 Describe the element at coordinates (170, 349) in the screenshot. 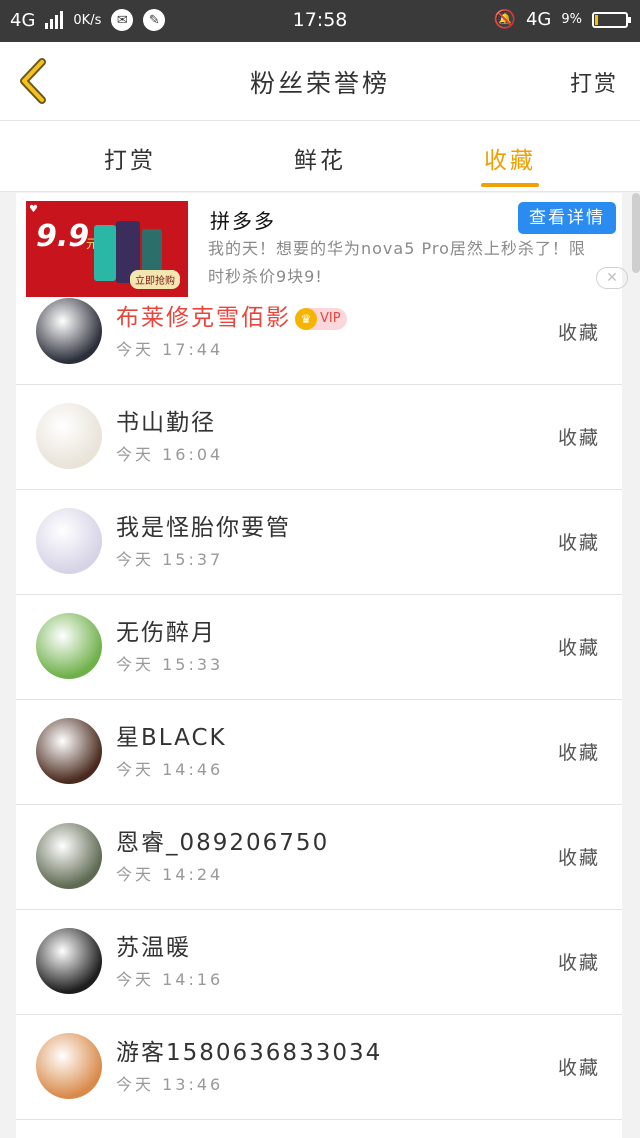

I see `timestamp: 今天 17:44` at that location.